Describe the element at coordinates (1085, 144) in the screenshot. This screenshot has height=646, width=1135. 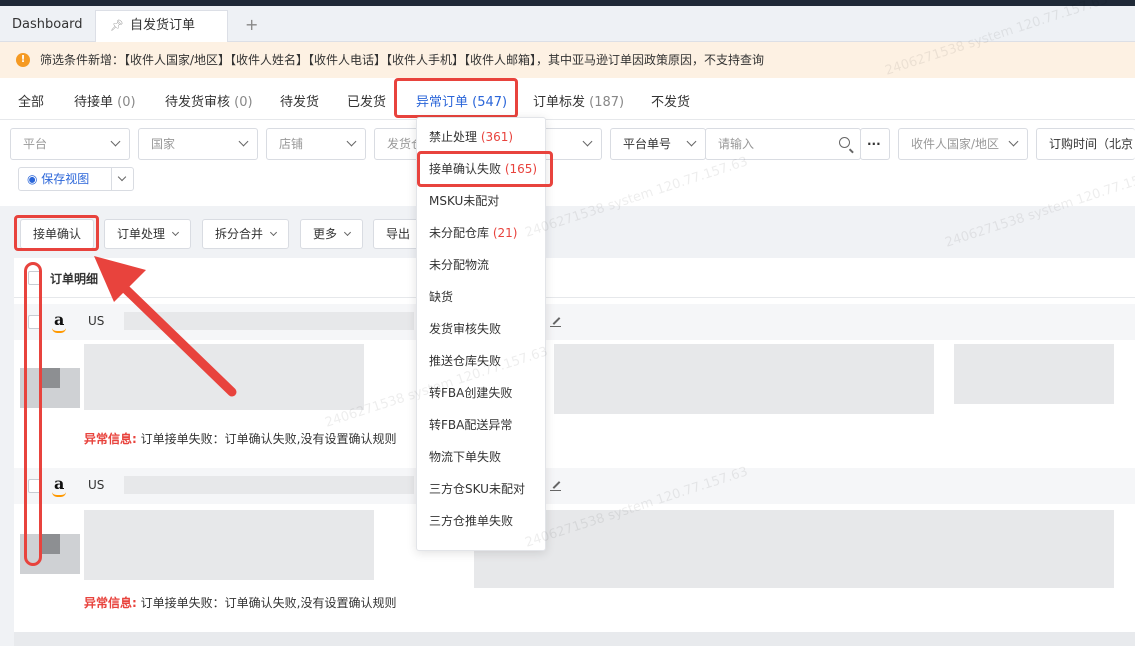
I see `order-time-select: 订购时间（北京` at that location.